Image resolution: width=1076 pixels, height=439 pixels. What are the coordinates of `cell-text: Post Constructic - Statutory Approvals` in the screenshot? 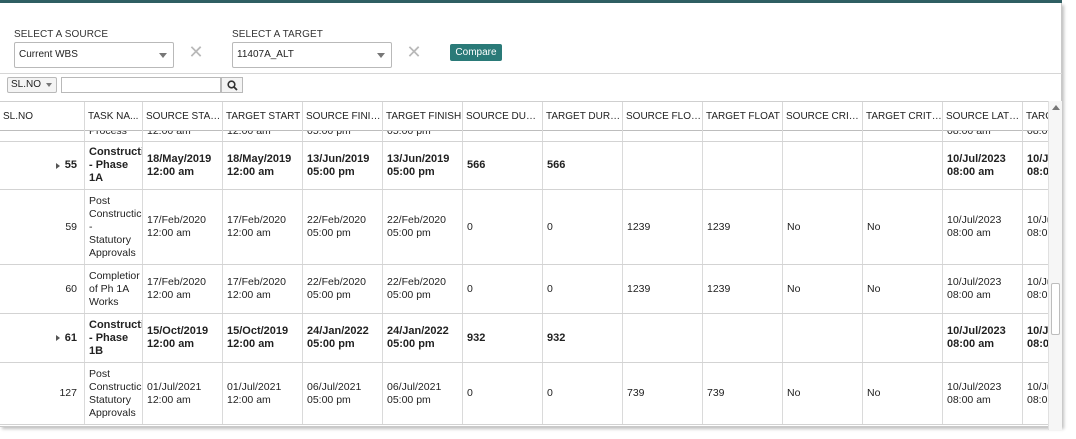 It's located at (115, 226).